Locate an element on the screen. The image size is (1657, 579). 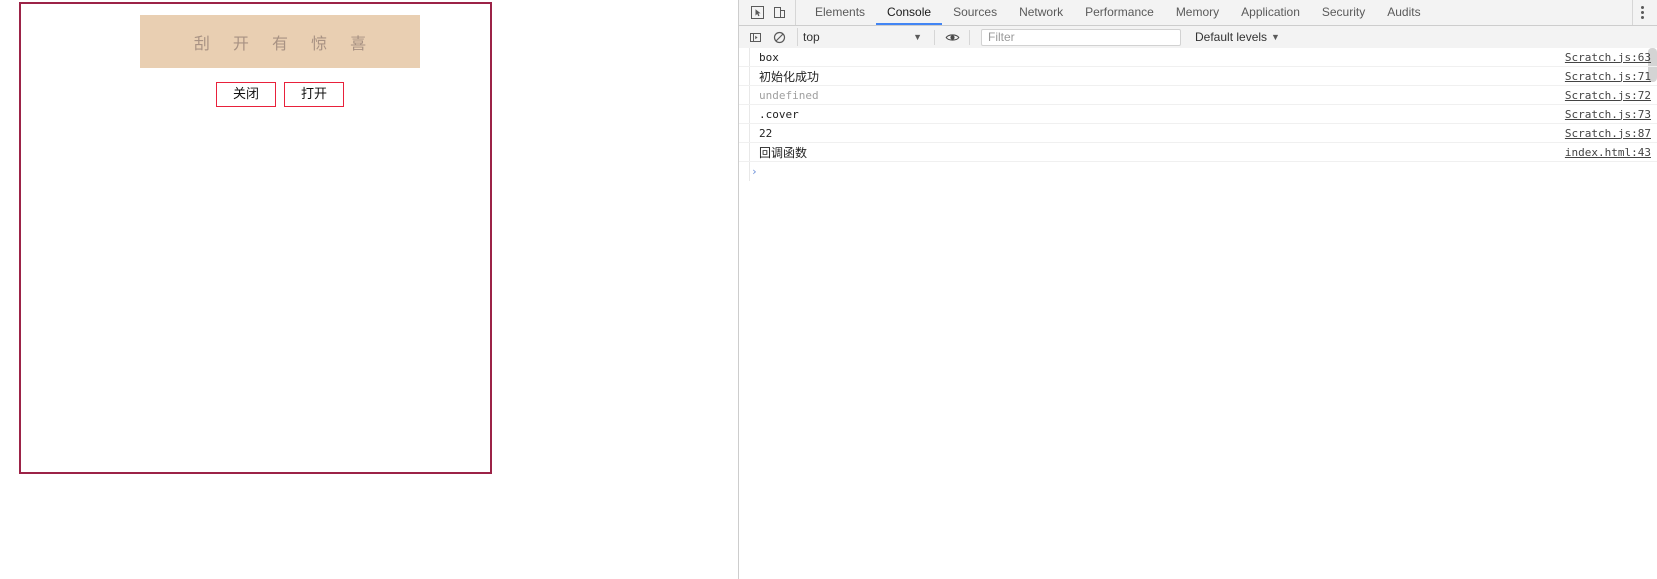
console-message-text: box is located at coordinates (769, 57).